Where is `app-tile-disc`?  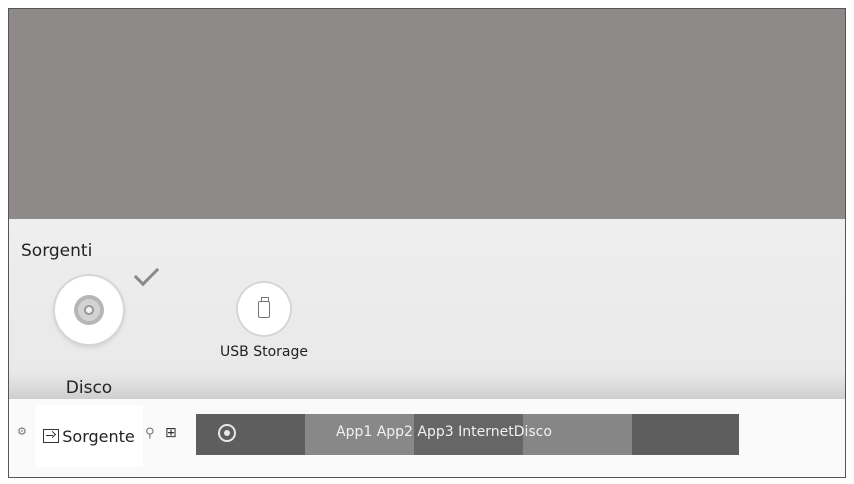
app-tile-disc is located at coordinates (250, 434).